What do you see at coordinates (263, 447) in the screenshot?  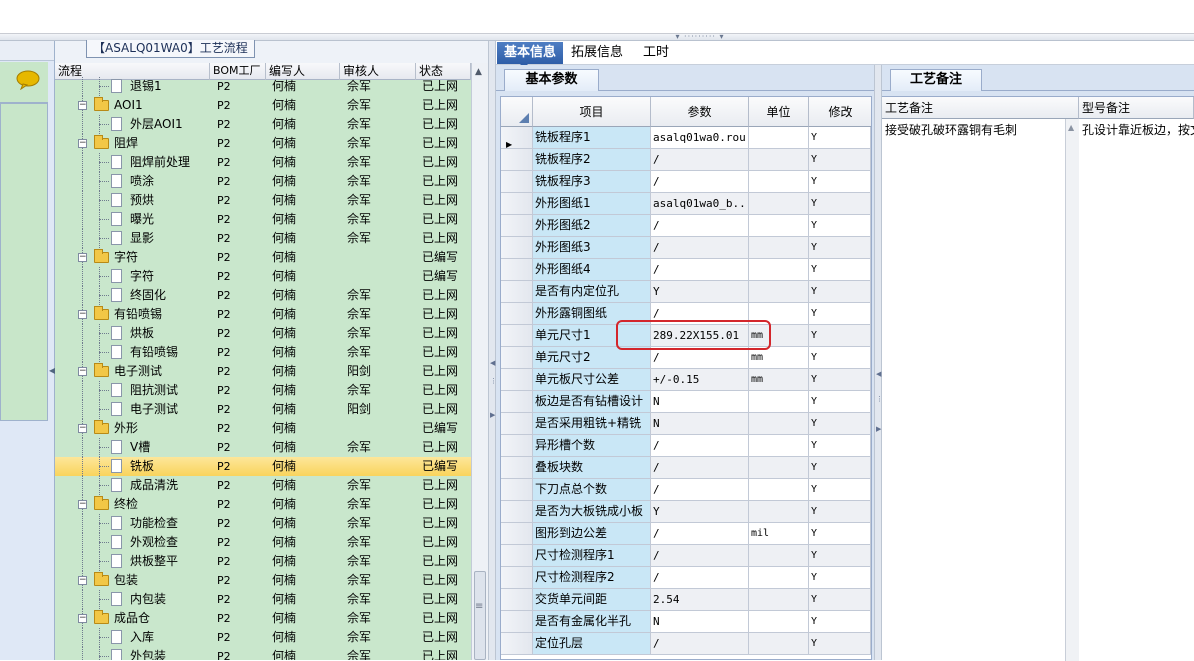 I see `tree-row: V槽 P2 何楠 佘军 已上网` at bounding box center [263, 447].